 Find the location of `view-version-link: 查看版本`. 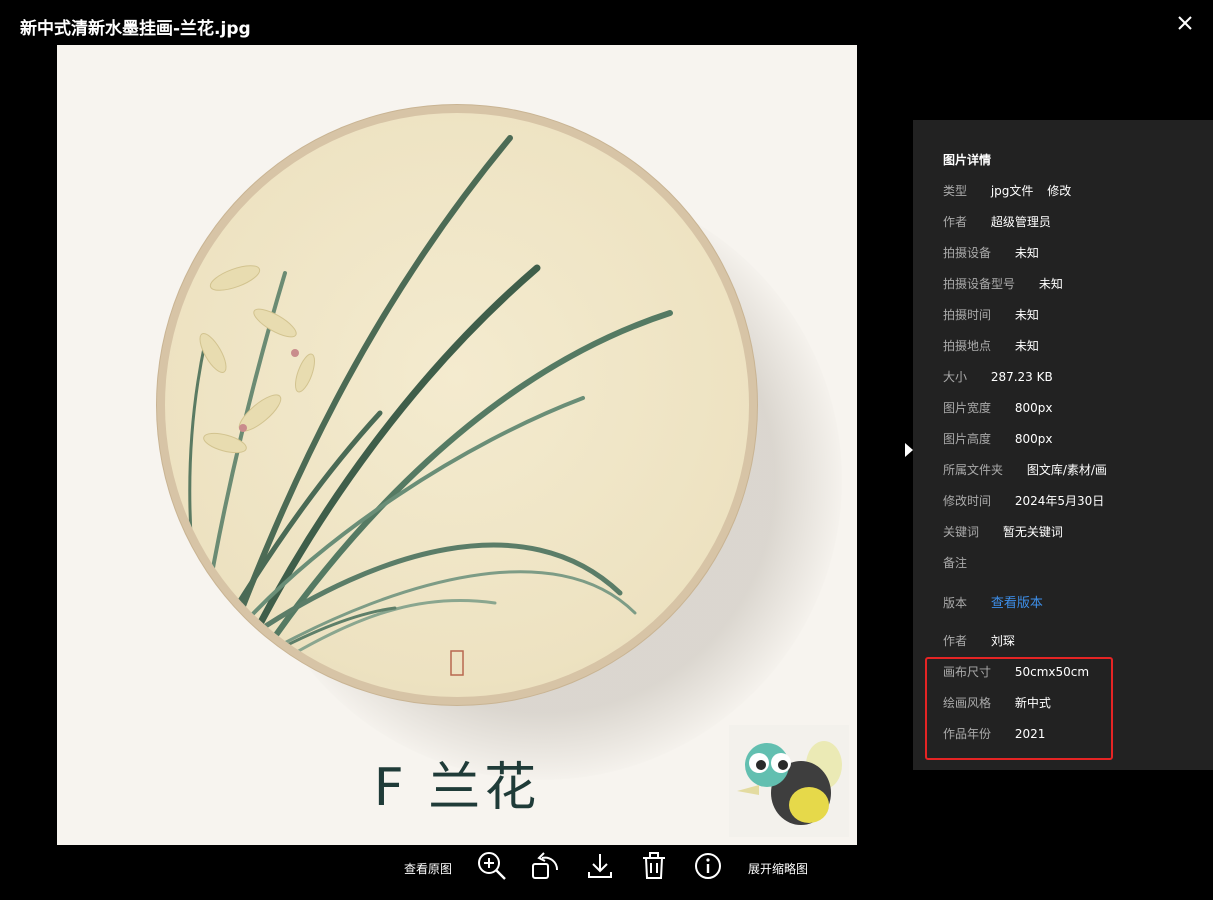

view-version-link: 查看版本 is located at coordinates (1017, 603).